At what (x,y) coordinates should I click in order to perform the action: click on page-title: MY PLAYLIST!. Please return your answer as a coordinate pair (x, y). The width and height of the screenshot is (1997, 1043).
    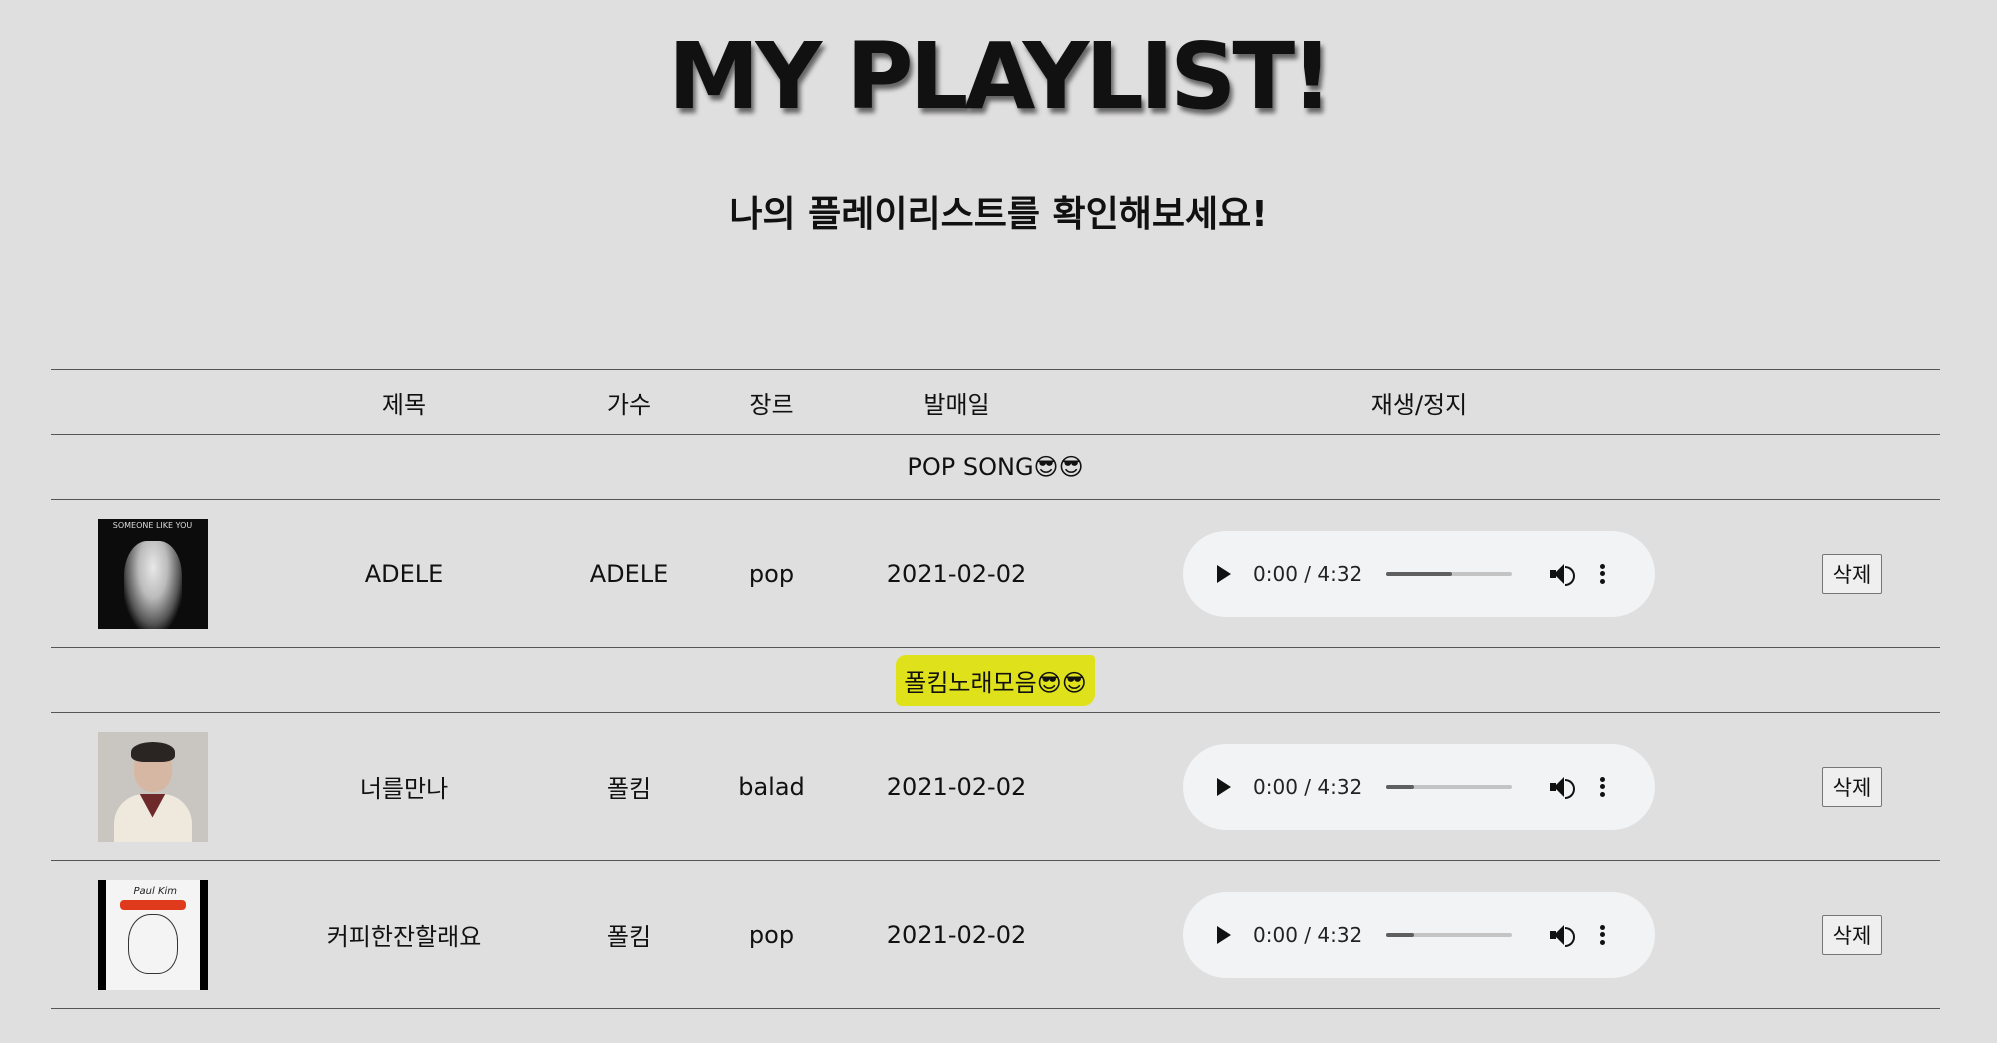
    Looking at the image, I should click on (1000, 76).